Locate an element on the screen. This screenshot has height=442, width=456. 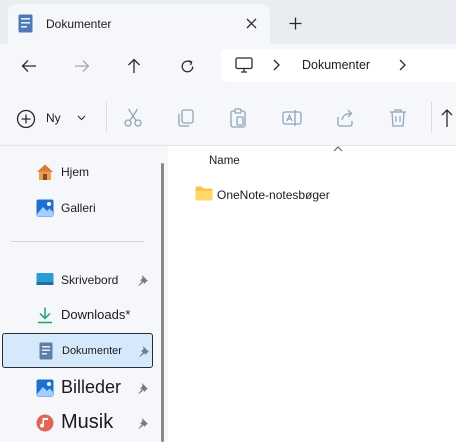
documents-icon is located at coordinates (46, 351).